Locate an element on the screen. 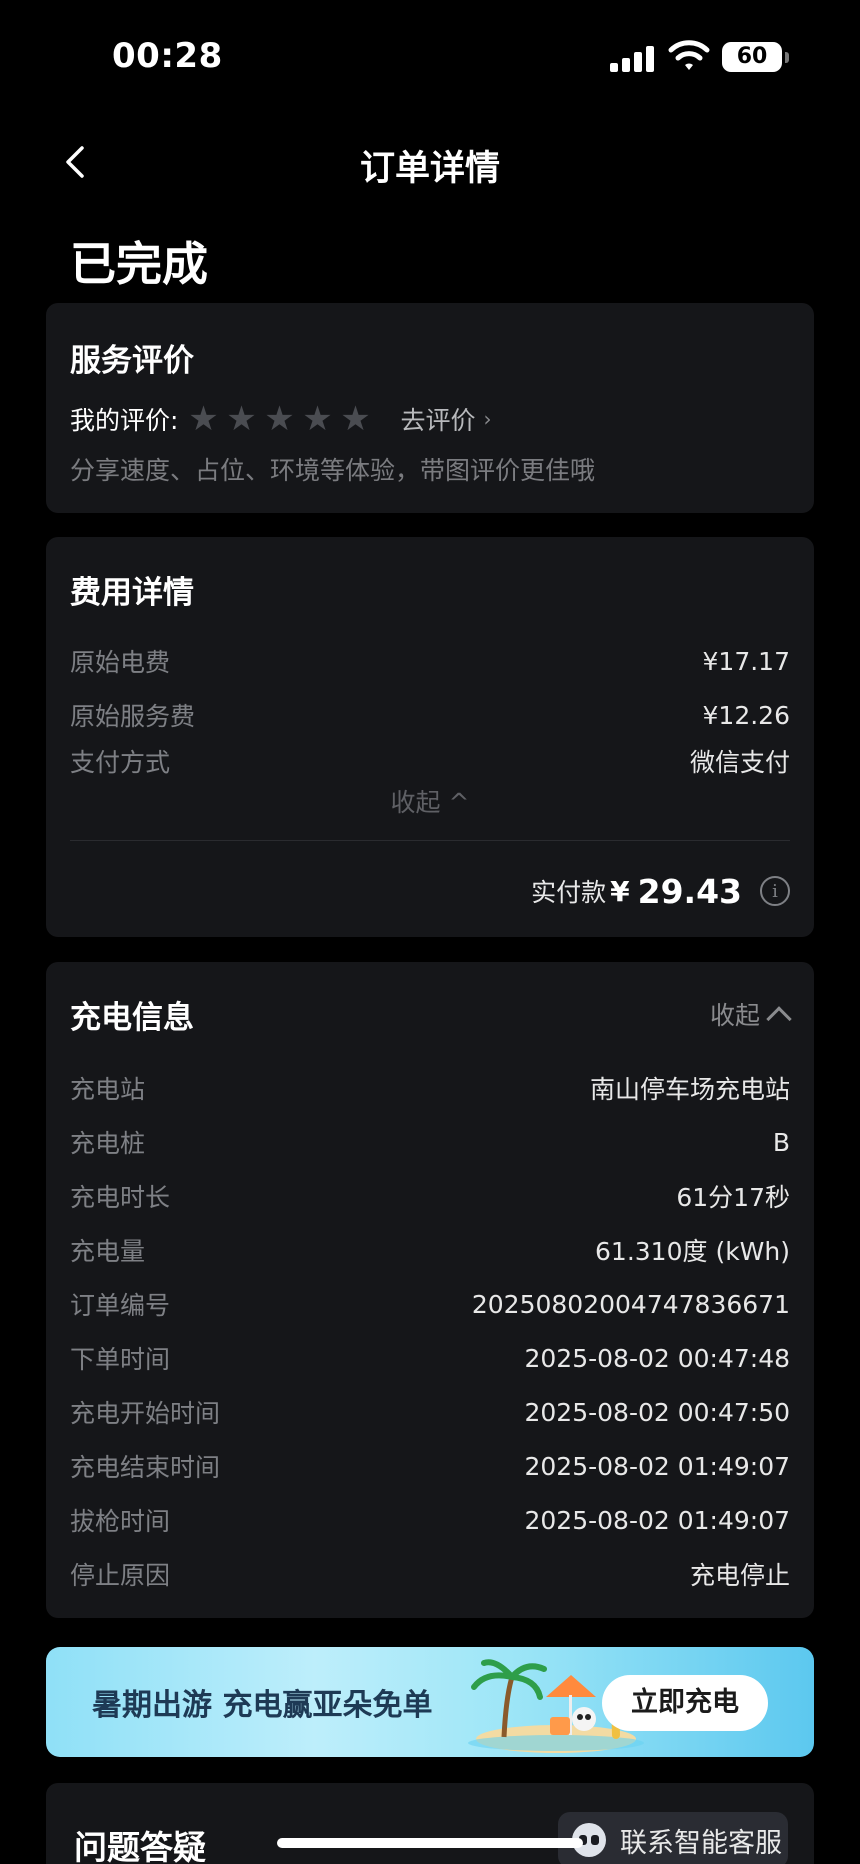 This screenshot has width=860, height=1864. charge-row: 下单时间 2025-08-02 00:47:48 is located at coordinates (430, 1358).